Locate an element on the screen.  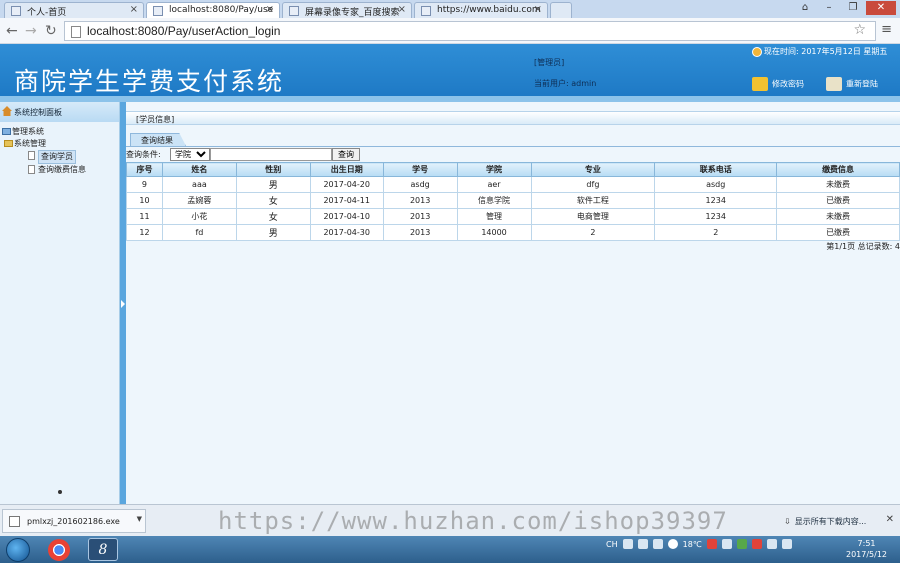
minimize-icon: – is located at coordinates (829, 8).